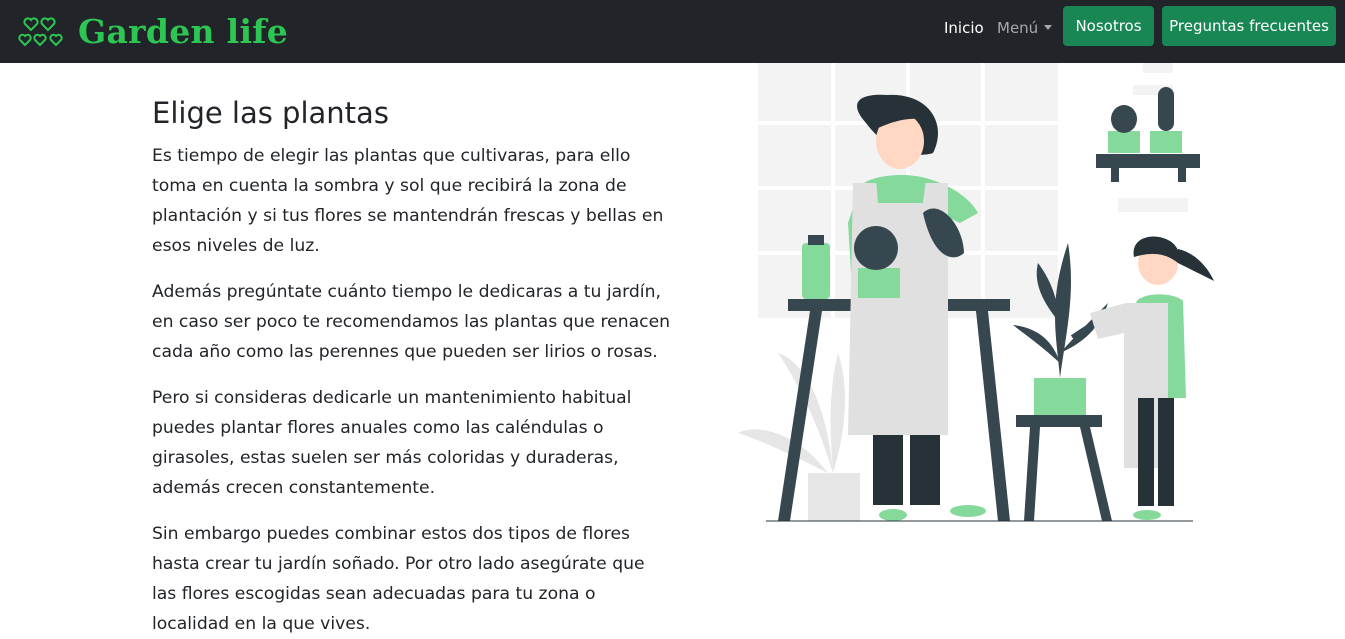 The height and width of the screenshot is (639, 1345). What do you see at coordinates (183, 31) in the screenshot?
I see `brand-name: Garden life` at bounding box center [183, 31].